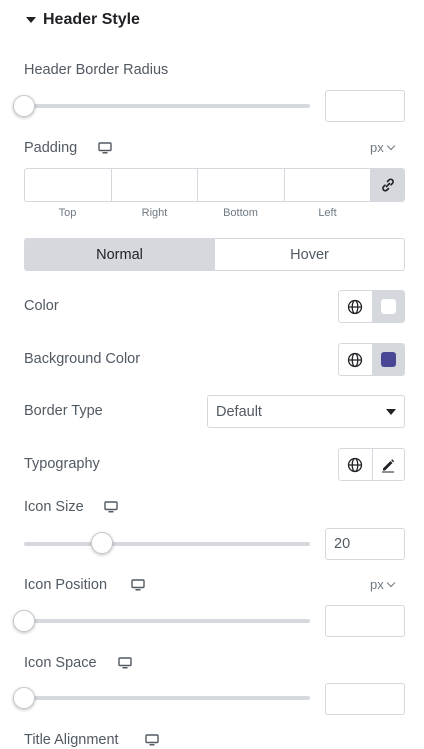  I want to click on global-typography-button, so click(355, 464).